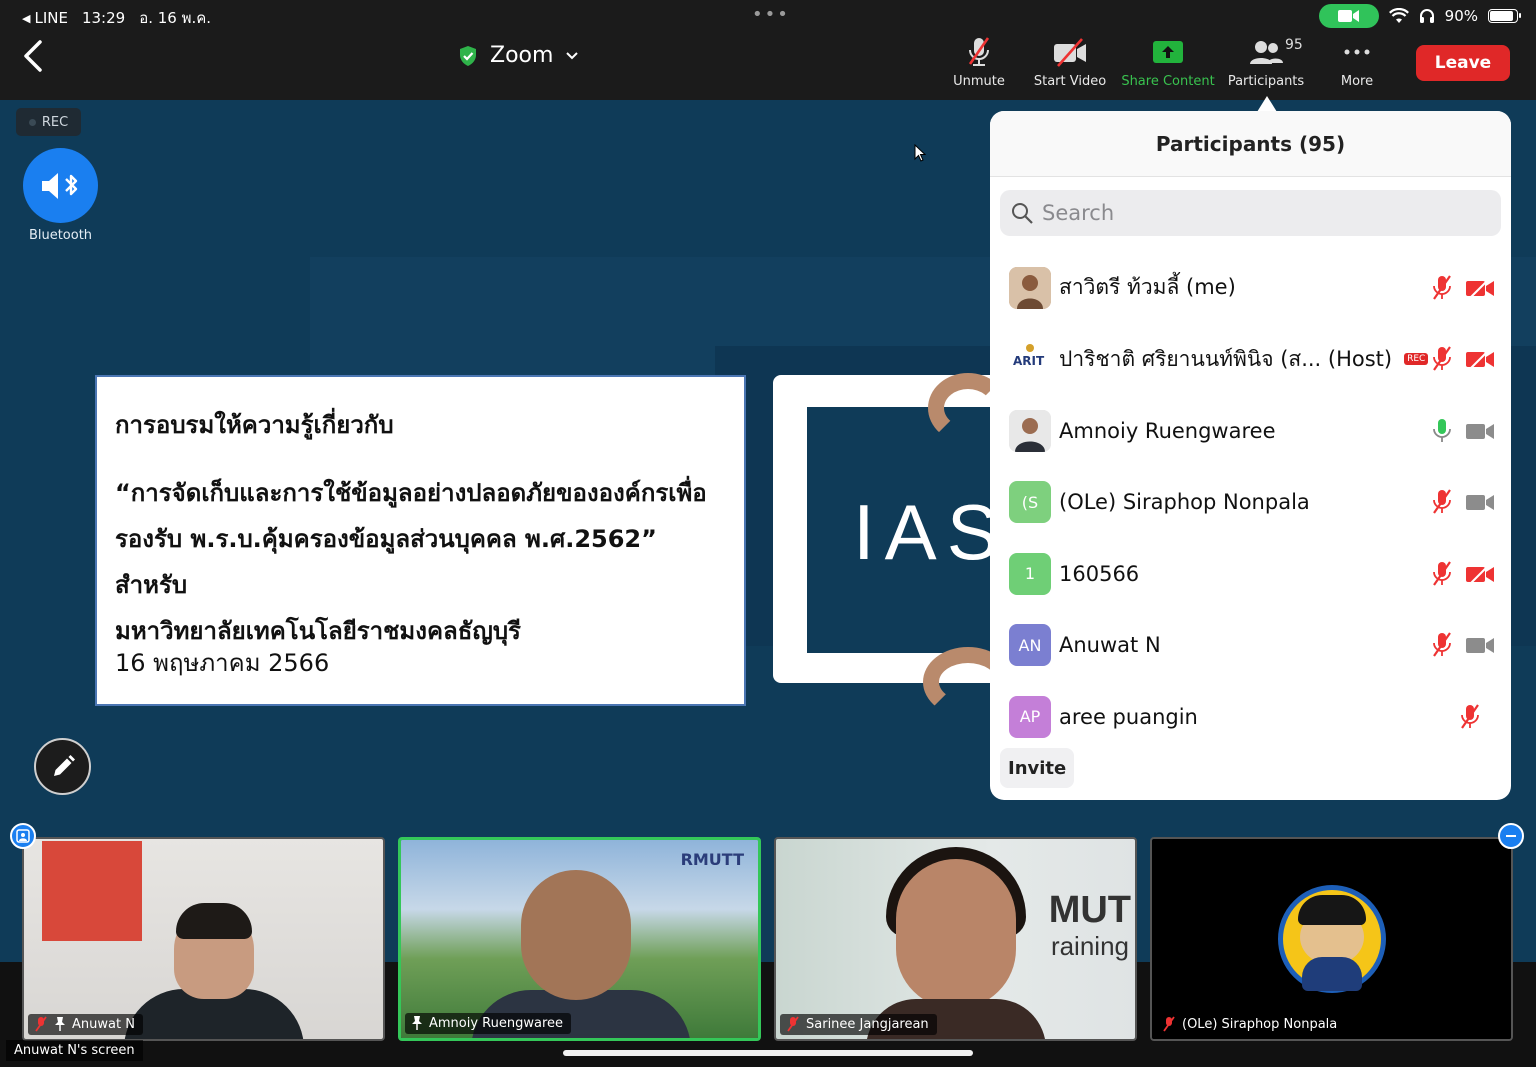 Image resolution: width=1536 pixels, height=1067 pixels. I want to click on video-name-tag: Amnoiy Ruengwaree, so click(488, 1023).